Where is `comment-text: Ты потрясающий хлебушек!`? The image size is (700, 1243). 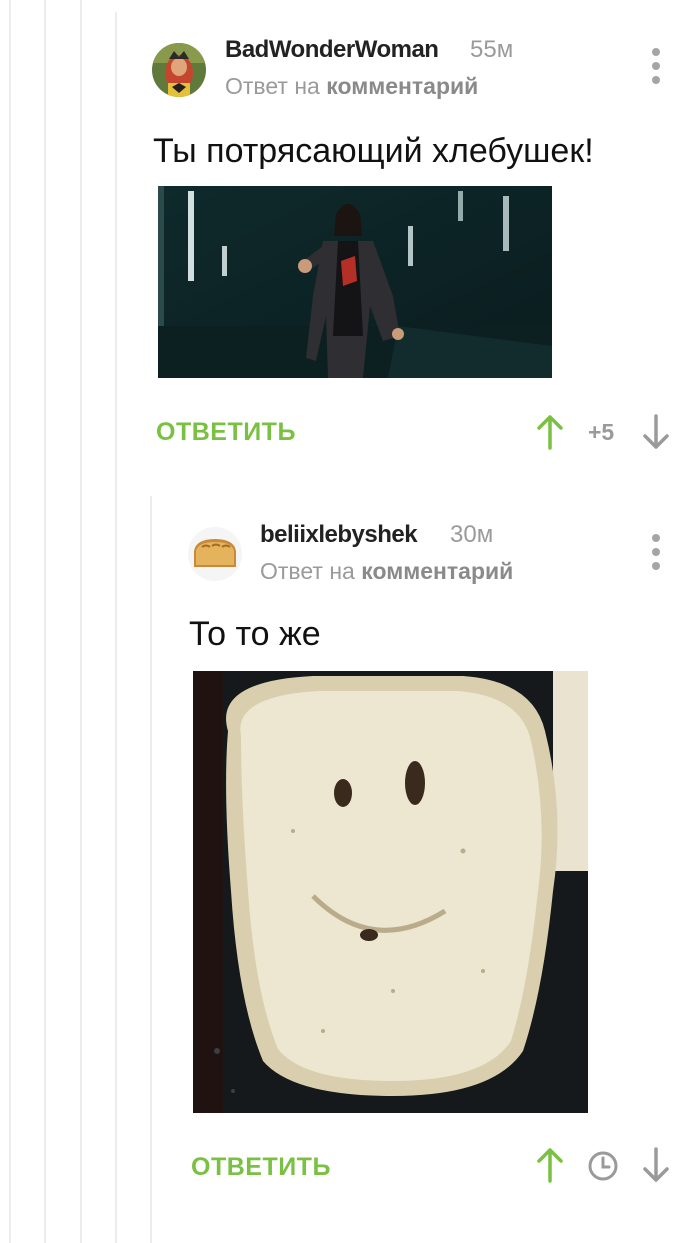
comment-text: Ты потрясающий хлебушек! is located at coordinates (373, 151).